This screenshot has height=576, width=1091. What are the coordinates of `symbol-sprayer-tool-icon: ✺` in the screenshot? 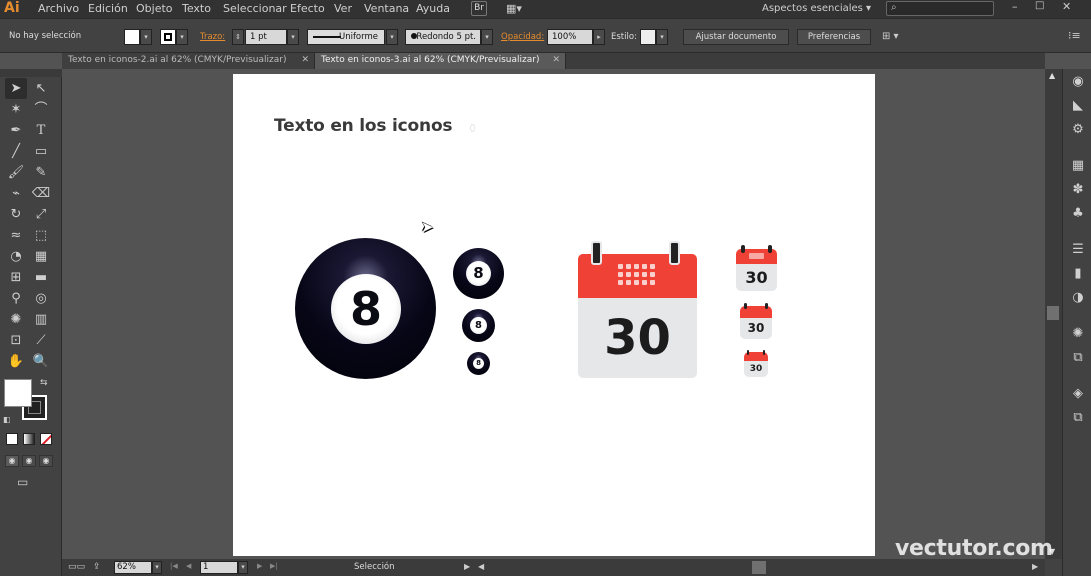 It's located at (16, 319).